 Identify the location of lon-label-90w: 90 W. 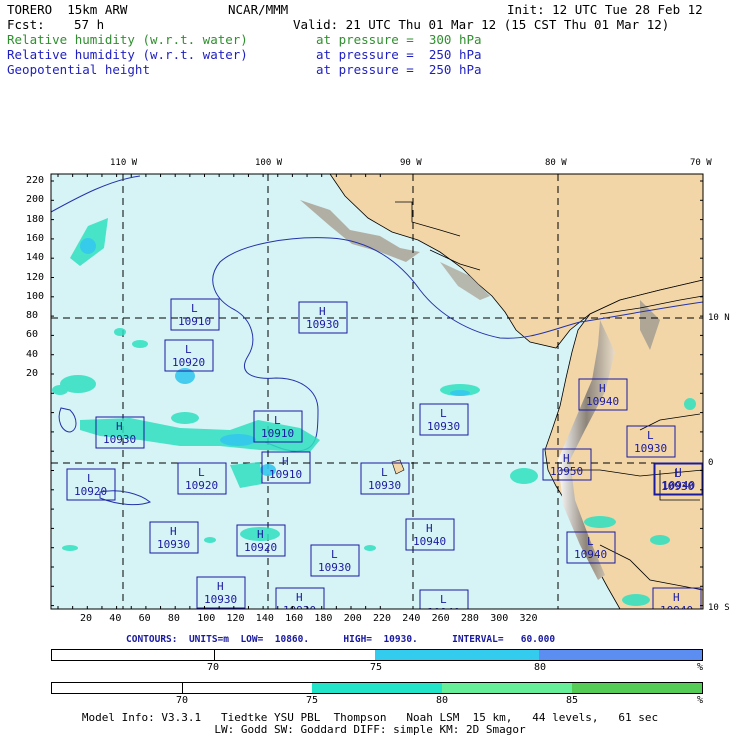
(411, 163).